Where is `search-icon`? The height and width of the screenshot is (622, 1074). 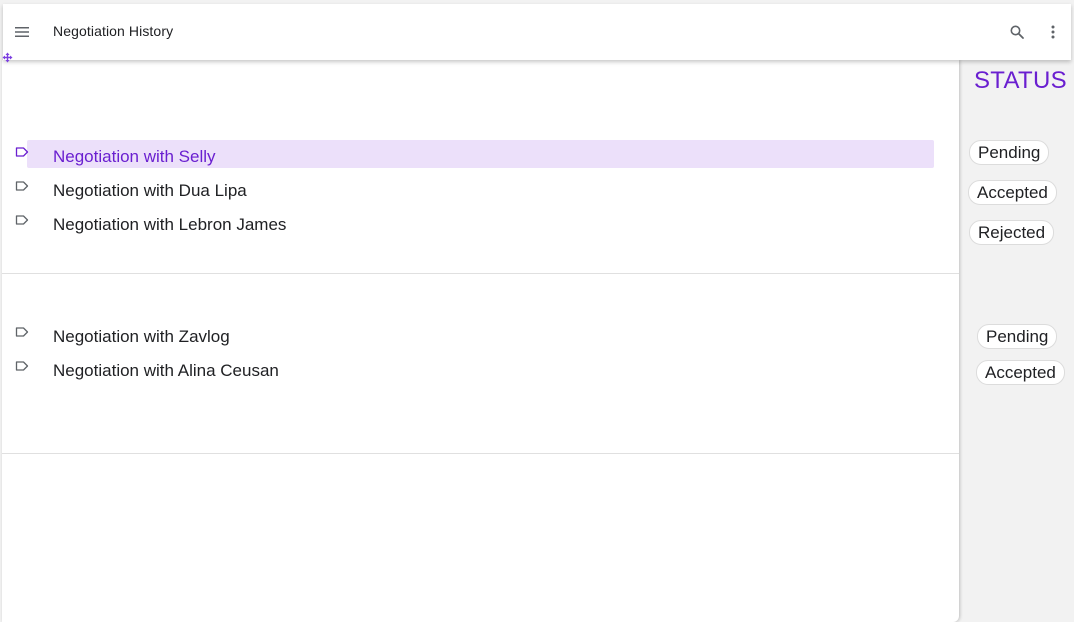
search-icon is located at coordinates (1017, 32).